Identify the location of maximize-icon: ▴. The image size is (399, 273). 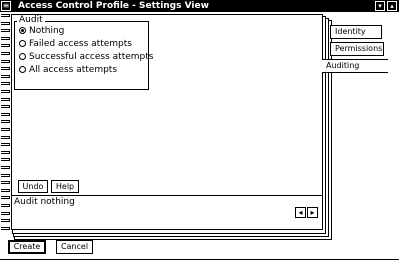
(392, 6).